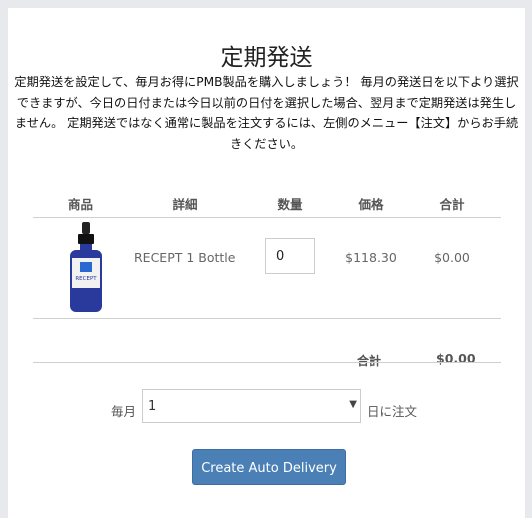 The height and width of the screenshot is (518, 532). Describe the element at coordinates (124, 411) in the screenshot. I see `schedule-prefix: 毎月` at that location.